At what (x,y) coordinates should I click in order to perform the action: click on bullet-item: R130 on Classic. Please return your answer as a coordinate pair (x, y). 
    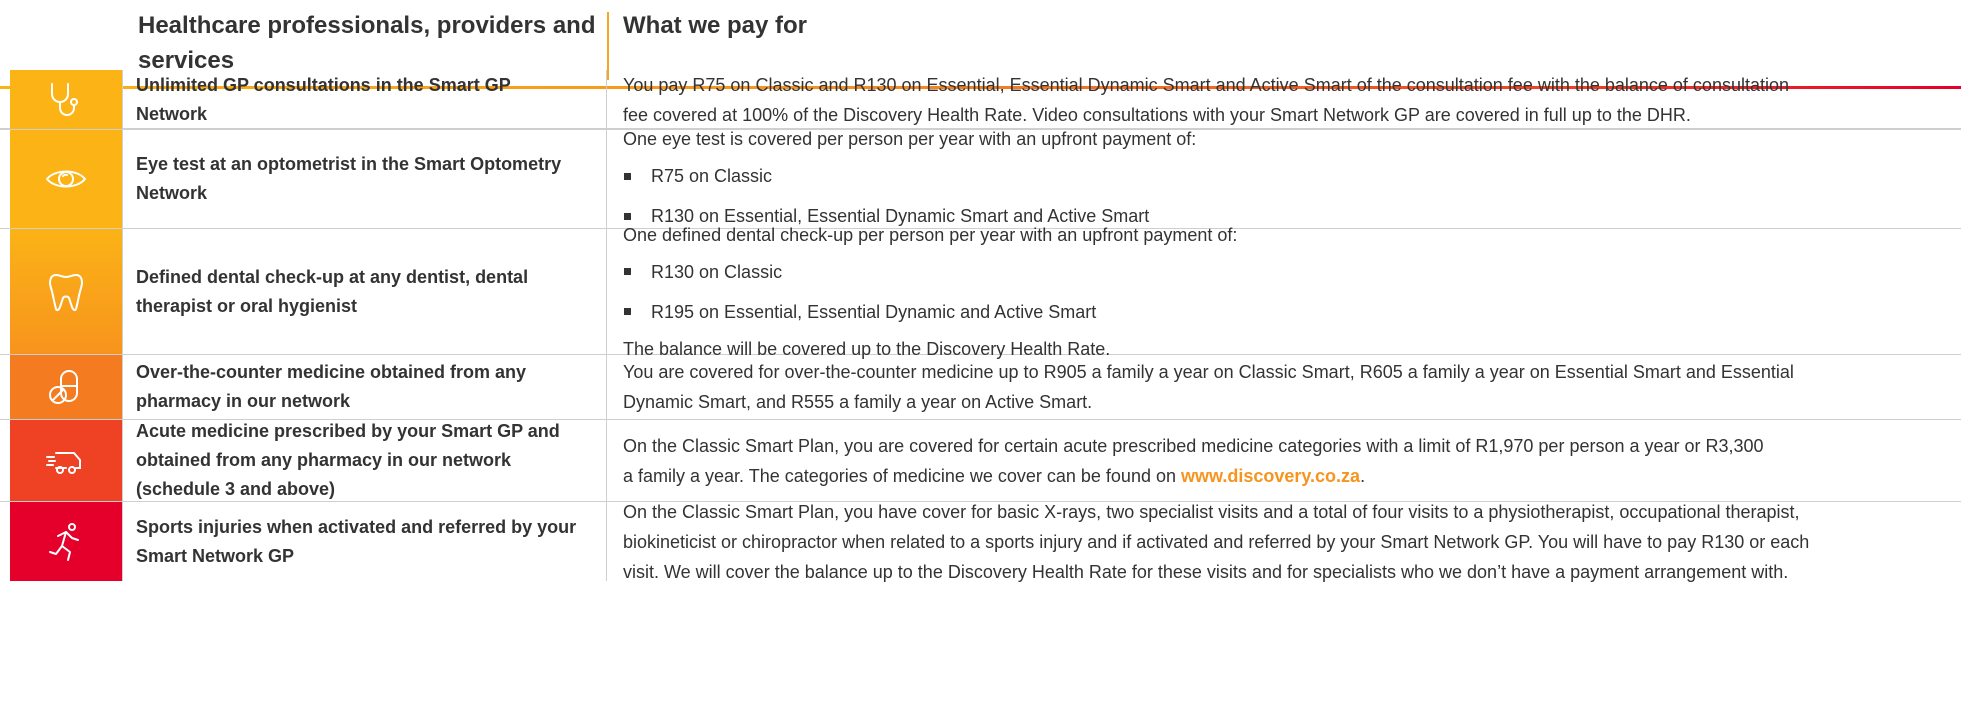
    Looking at the image, I should click on (1282, 272).